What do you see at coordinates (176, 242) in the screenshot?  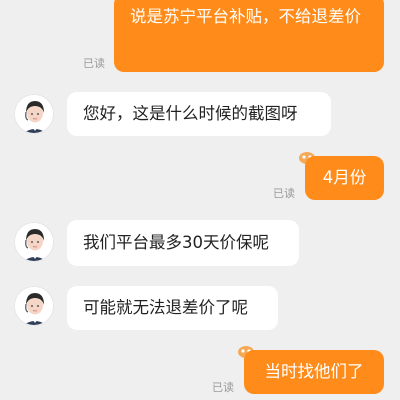 I see `message-text: 我们平台最多30天价保呢` at bounding box center [176, 242].